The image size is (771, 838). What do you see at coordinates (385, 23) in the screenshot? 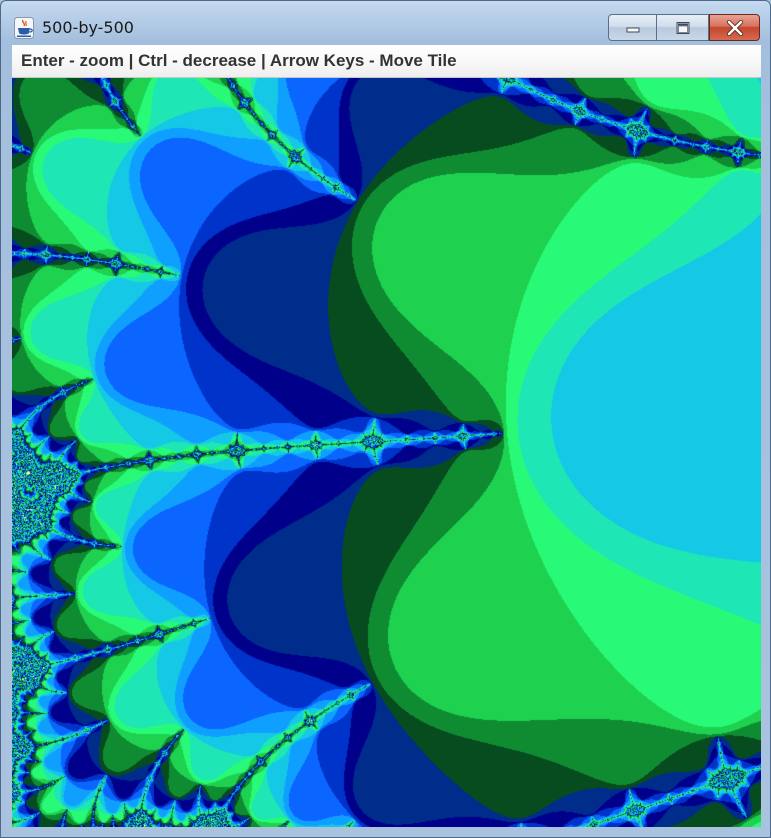
I see `title-bar: 500-by-500` at bounding box center [385, 23].